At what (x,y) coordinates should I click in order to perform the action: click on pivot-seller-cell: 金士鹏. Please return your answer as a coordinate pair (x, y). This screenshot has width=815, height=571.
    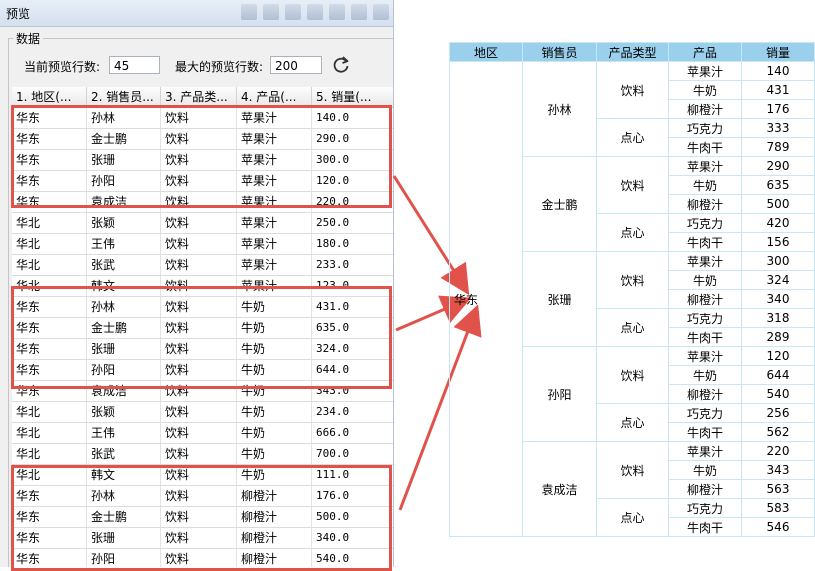
    Looking at the image, I should click on (559, 204).